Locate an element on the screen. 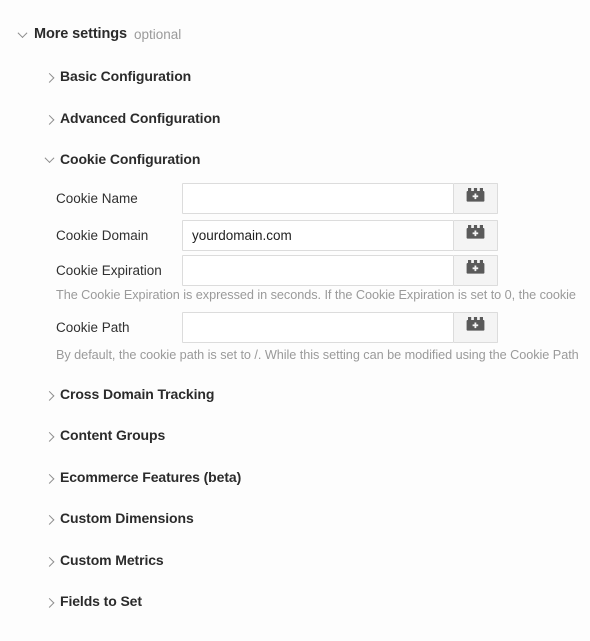 The width and height of the screenshot is (590, 641). field-row-cookie-expiration: Cookie Expiration is located at coordinates (277, 270).